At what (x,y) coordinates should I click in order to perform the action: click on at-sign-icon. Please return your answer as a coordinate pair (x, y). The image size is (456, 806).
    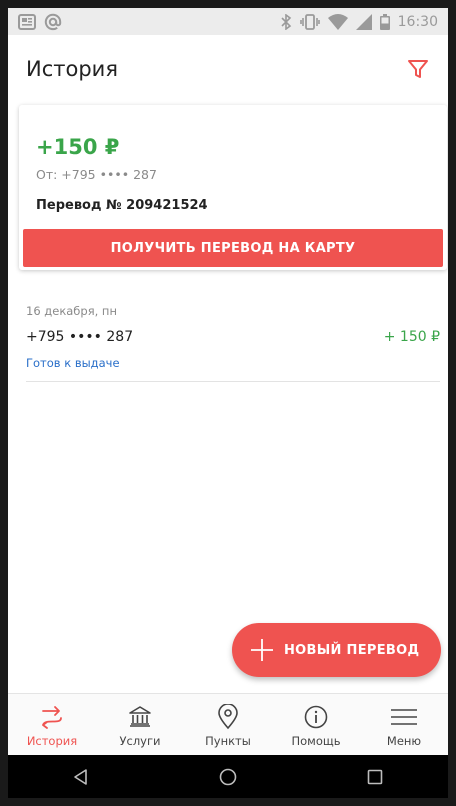
    Looking at the image, I should click on (53, 22).